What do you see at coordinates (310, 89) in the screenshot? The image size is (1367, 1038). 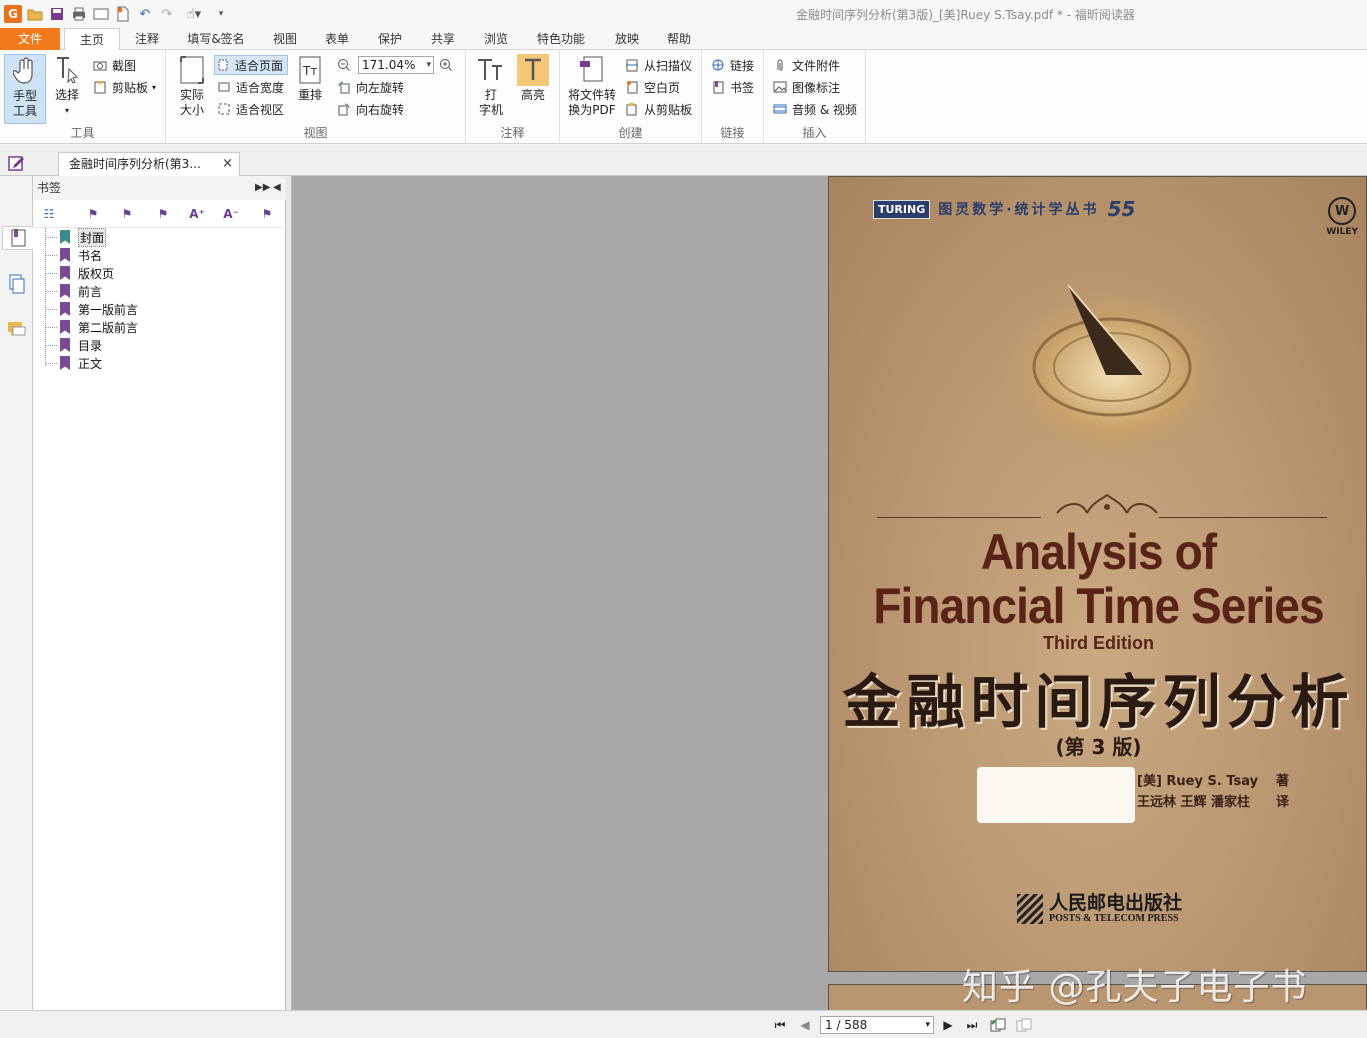 I see `reflow-button: Tт 重排` at bounding box center [310, 89].